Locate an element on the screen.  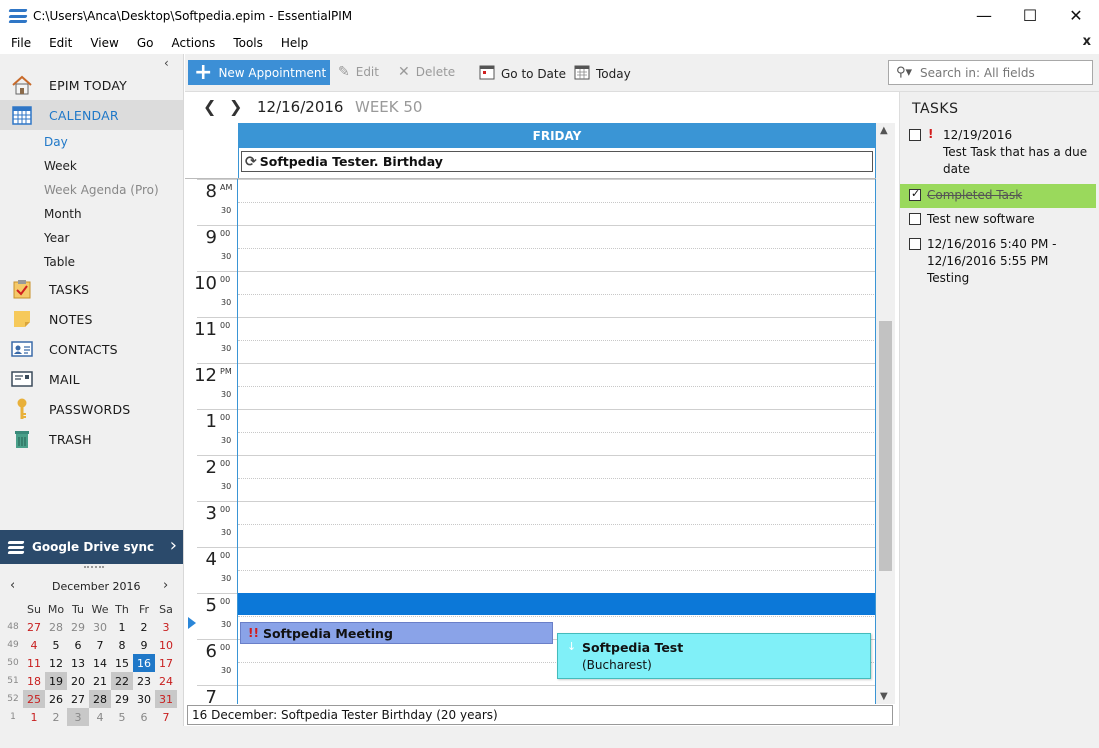
task-item-completed: Completed Task is located at coordinates (998, 196).